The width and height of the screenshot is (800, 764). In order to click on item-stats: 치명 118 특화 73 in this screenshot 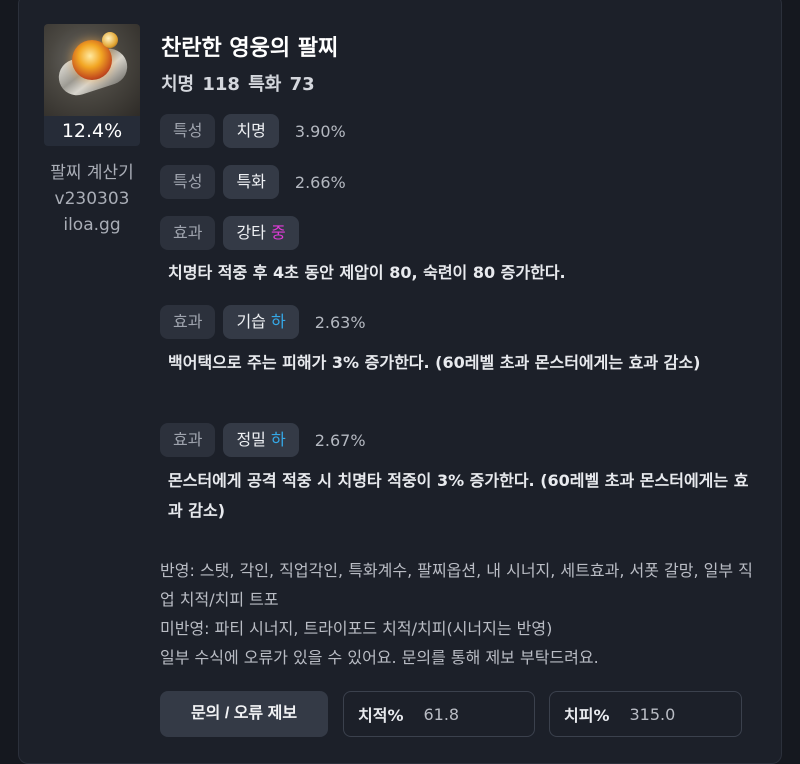, I will do `click(238, 84)`.